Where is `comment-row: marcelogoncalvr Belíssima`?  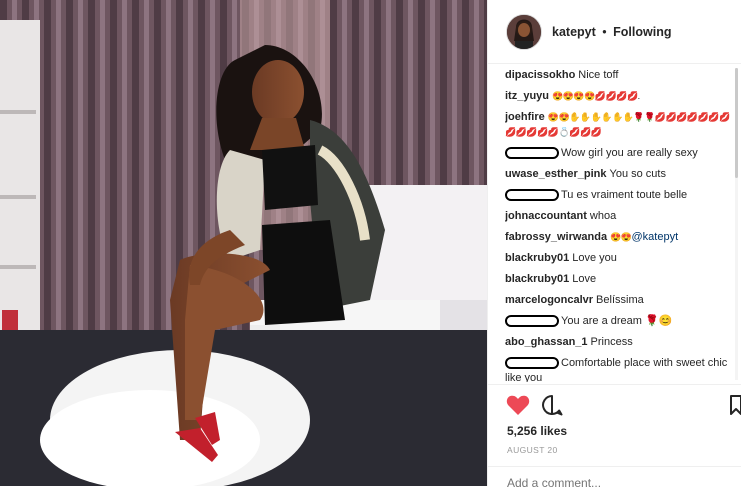 comment-row: marcelogoncalvr Belíssima is located at coordinates (620, 300).